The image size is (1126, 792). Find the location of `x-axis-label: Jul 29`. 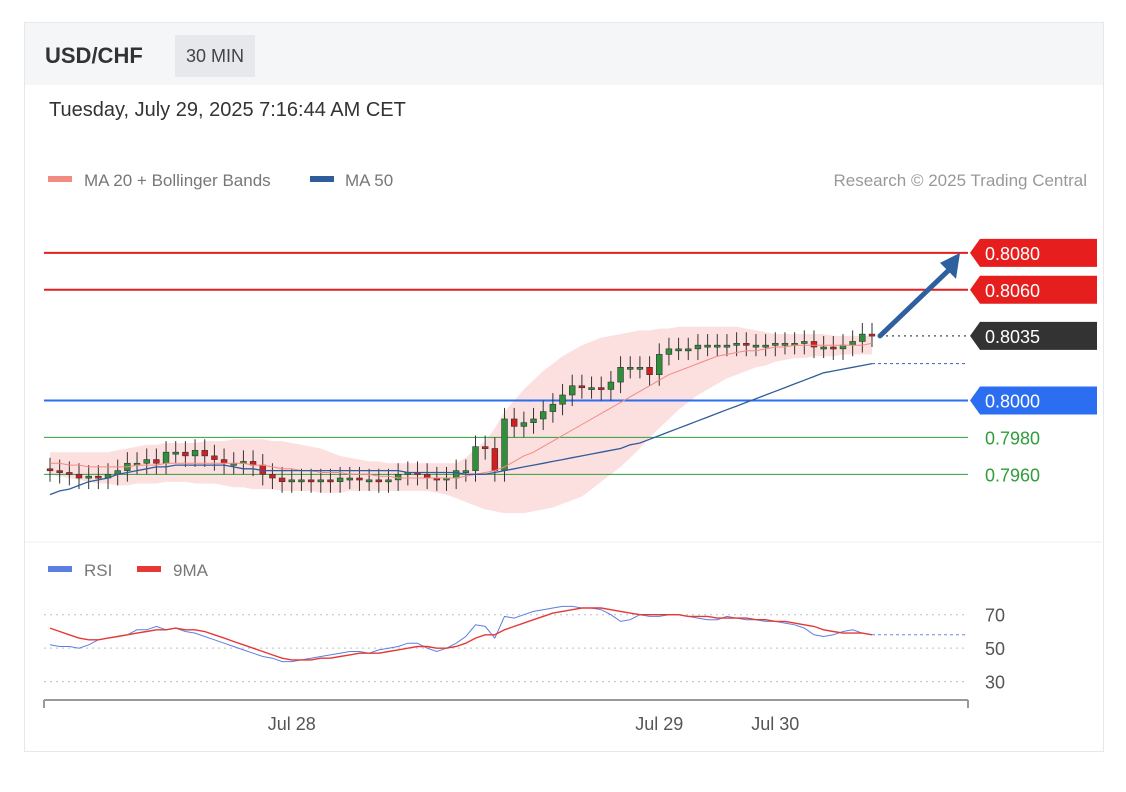

x-axis-label: Jul 29 is located at coordinates (659, 724).